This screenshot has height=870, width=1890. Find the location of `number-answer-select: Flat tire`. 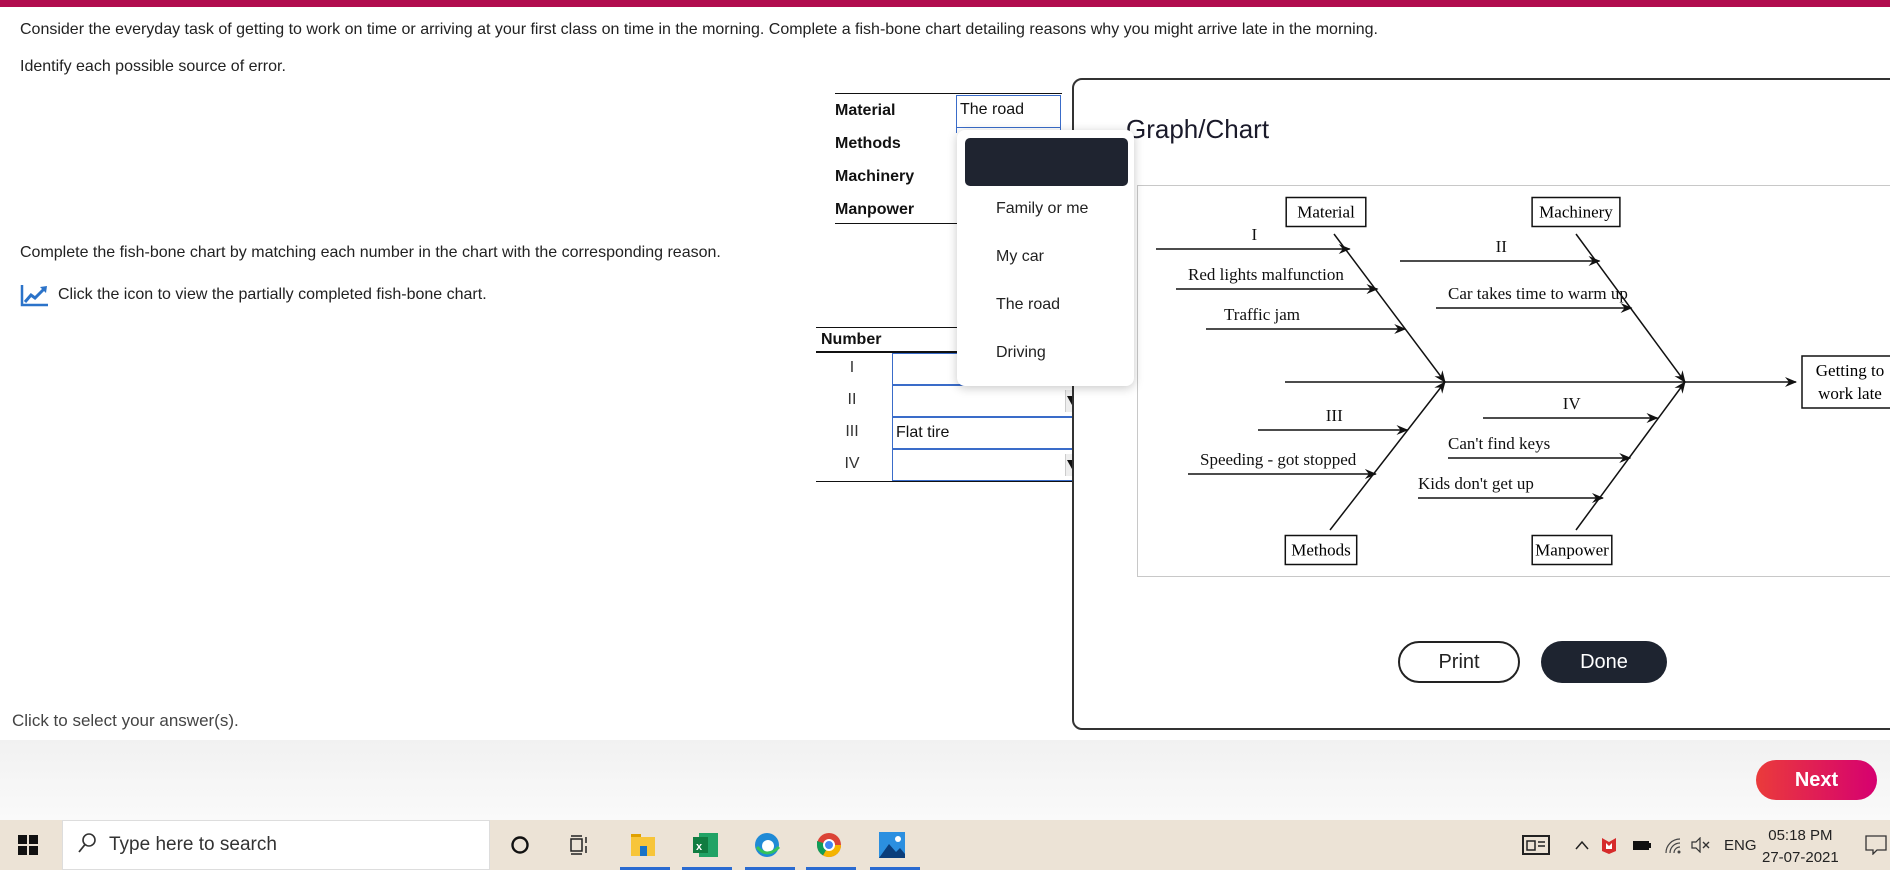

number-answer-select: Flat tire is located at coordinates (984, 433).